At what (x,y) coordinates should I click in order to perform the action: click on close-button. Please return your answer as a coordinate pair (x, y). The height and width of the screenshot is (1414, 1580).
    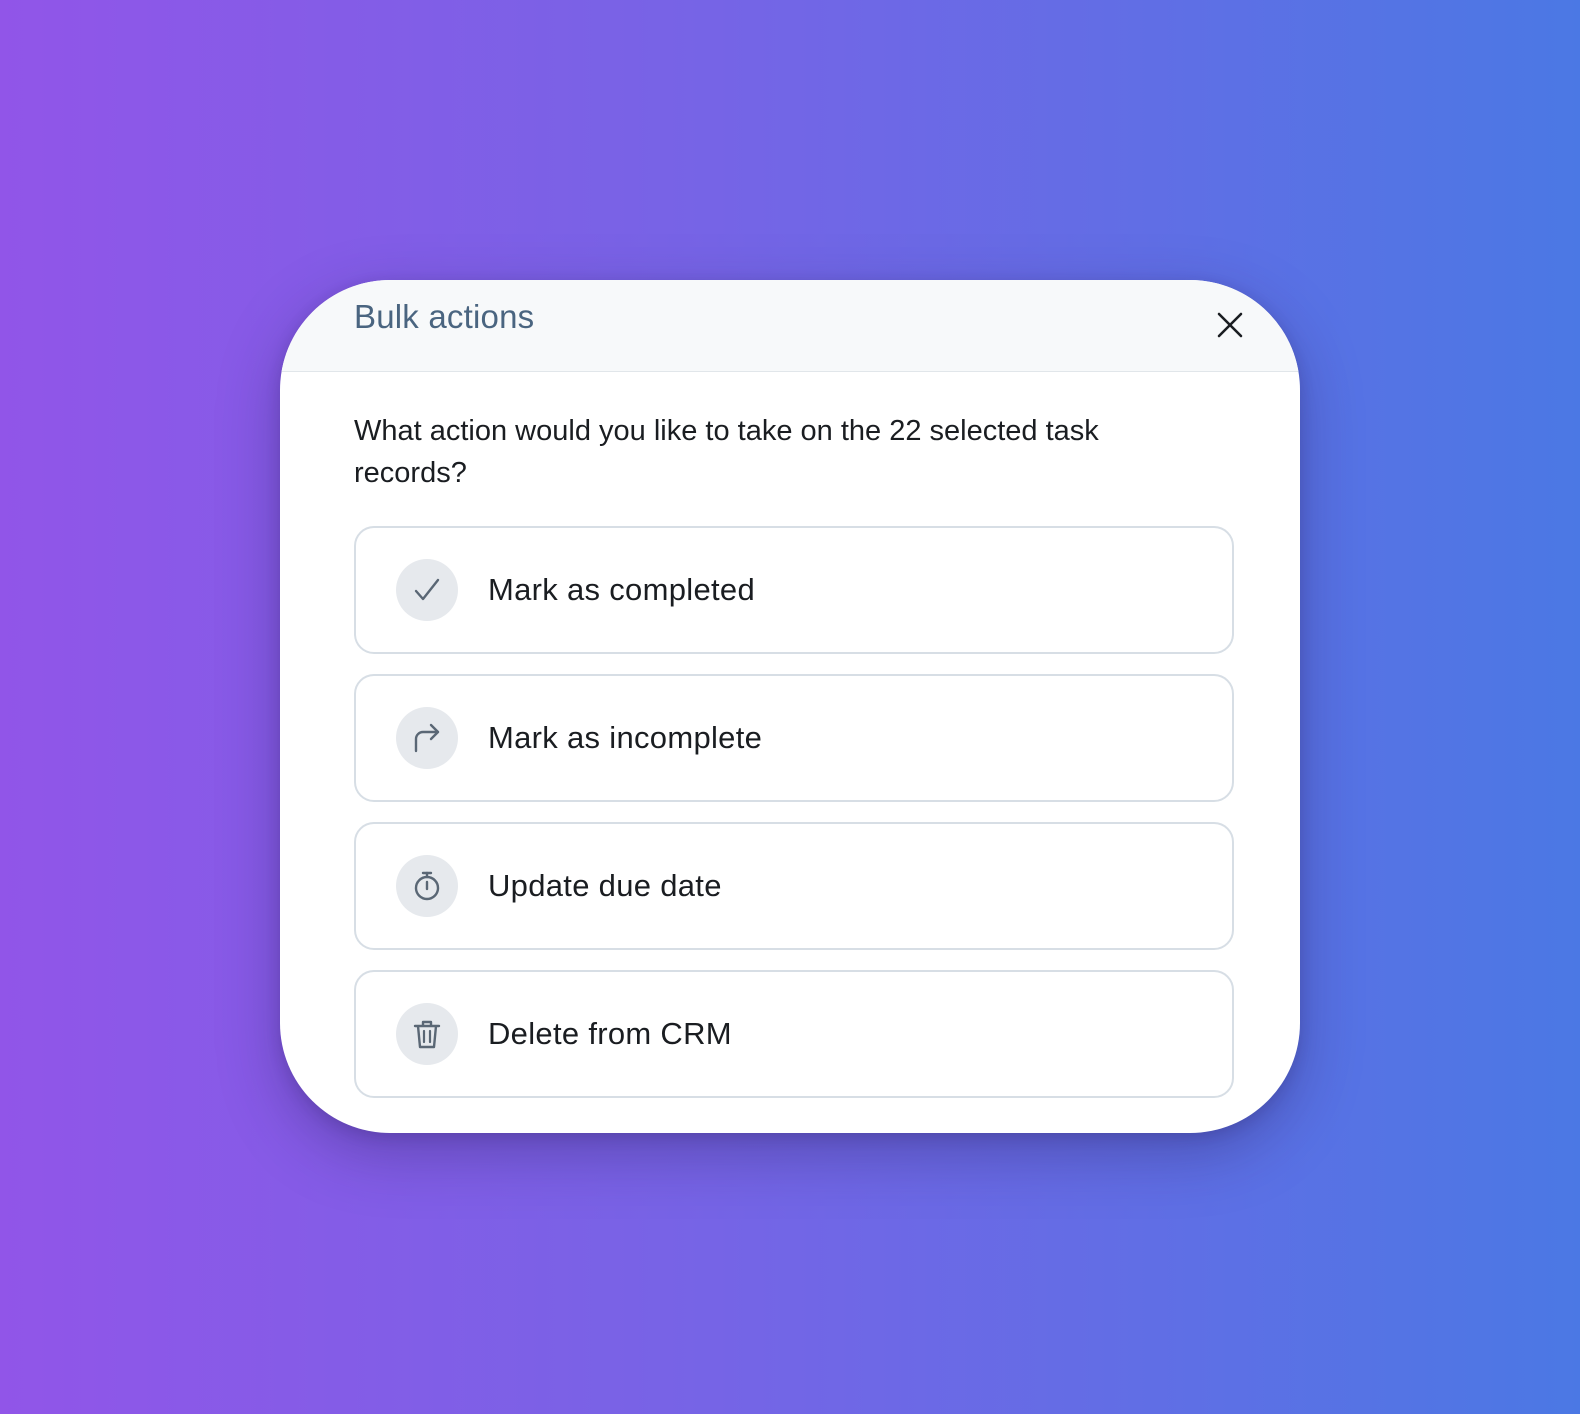
    Looking at the image, I should click on (1230, 325).